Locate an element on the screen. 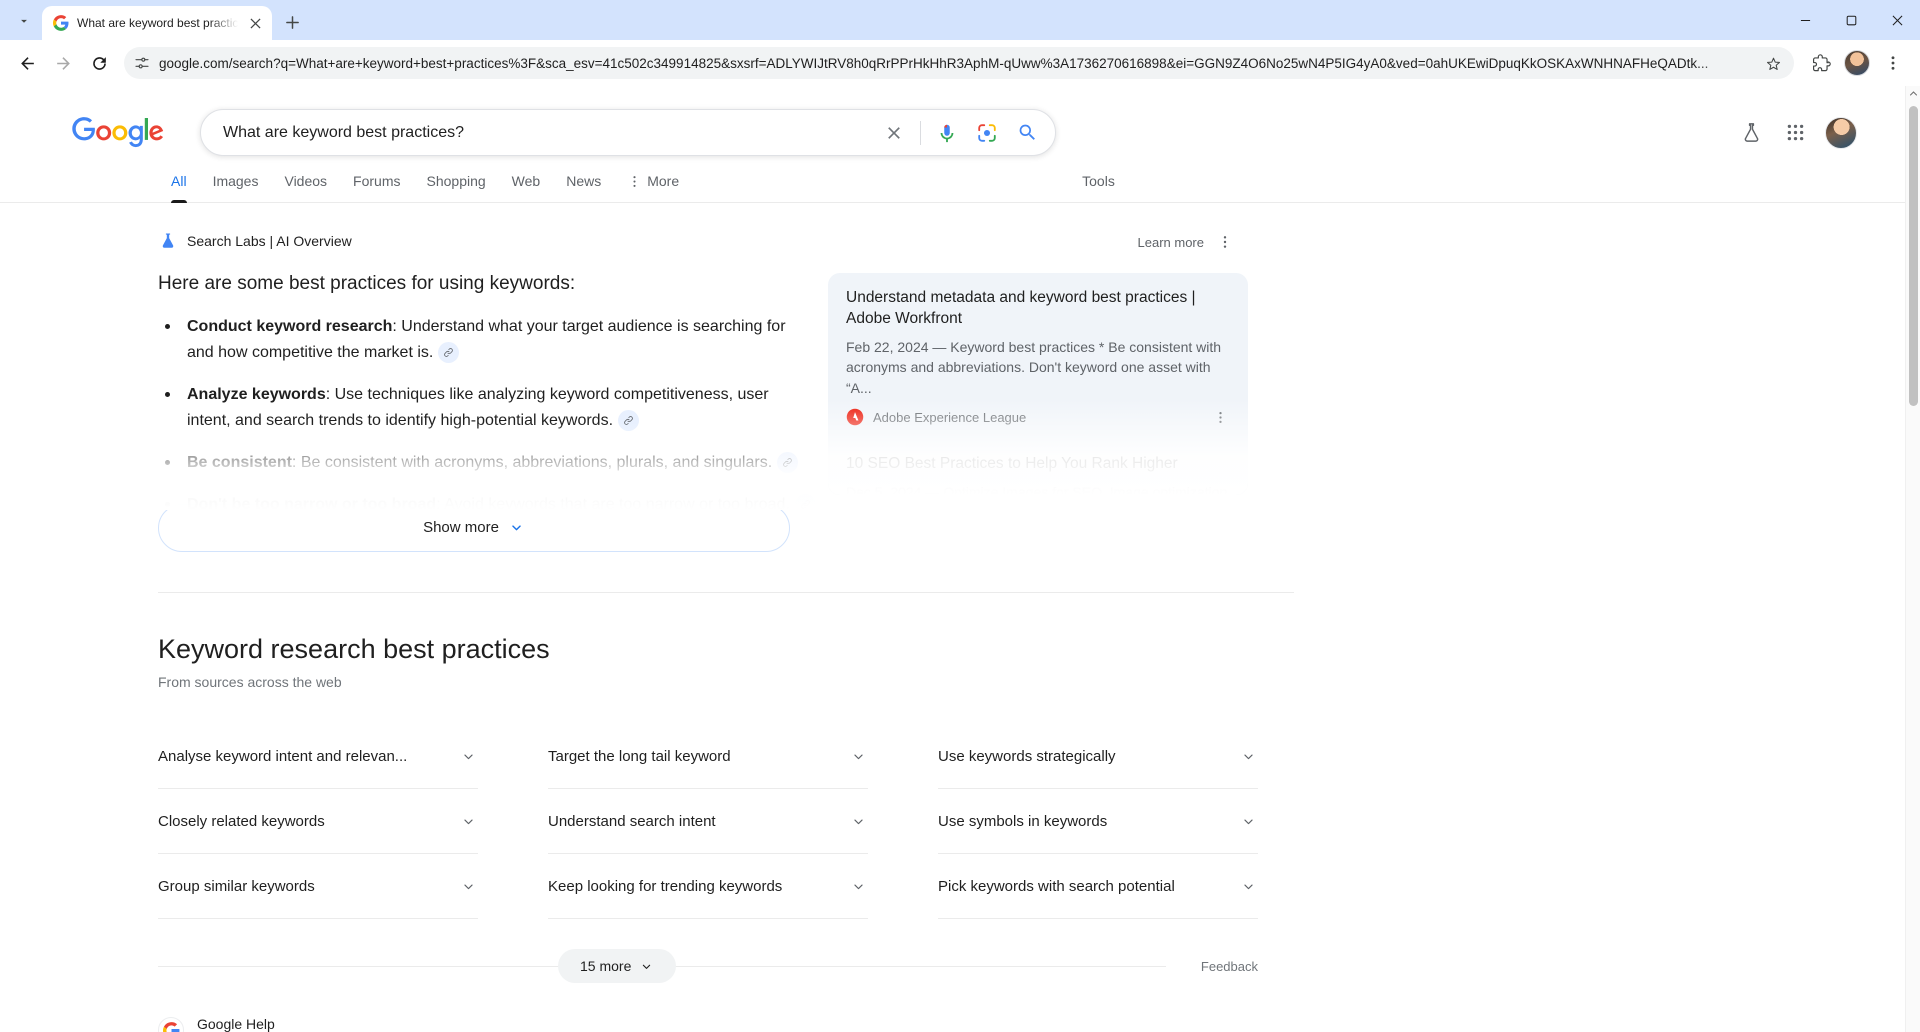 This screenshot has height=1032, width=1920. tab-strip: What are keyword best practic is located at coordinates (960, 20).